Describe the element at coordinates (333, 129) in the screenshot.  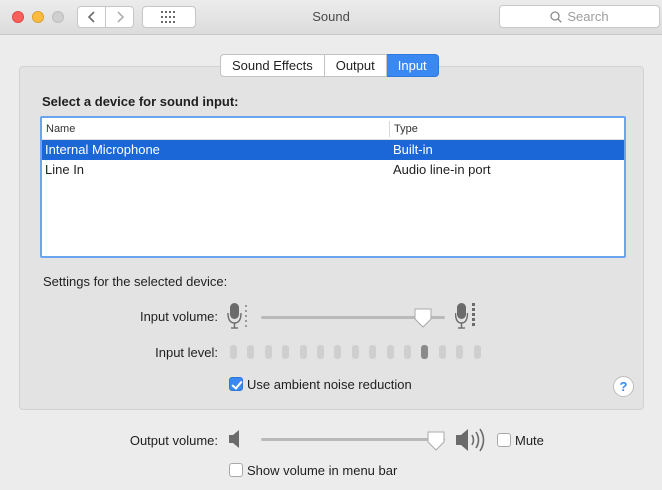
I see `table-header: Name Type` at that location.